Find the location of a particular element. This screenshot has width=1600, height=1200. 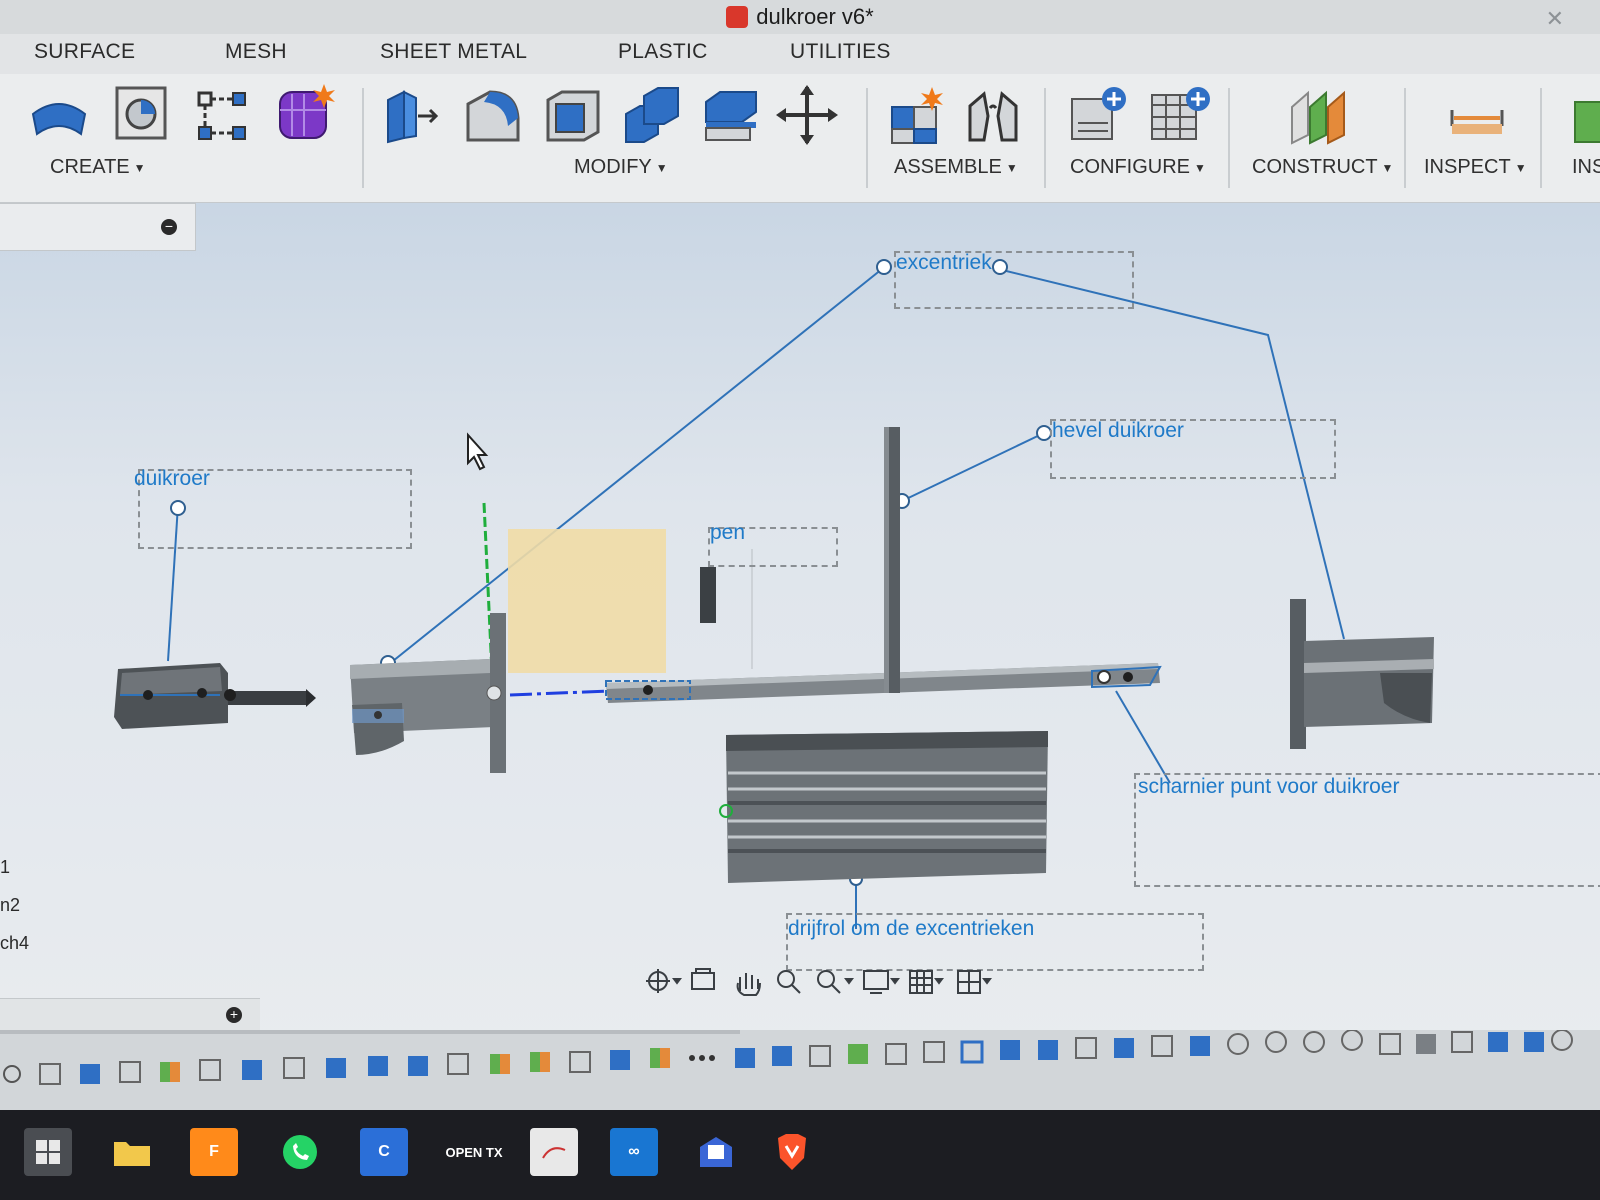

add-comment-icon: + is located at coordinates (234, 1015).